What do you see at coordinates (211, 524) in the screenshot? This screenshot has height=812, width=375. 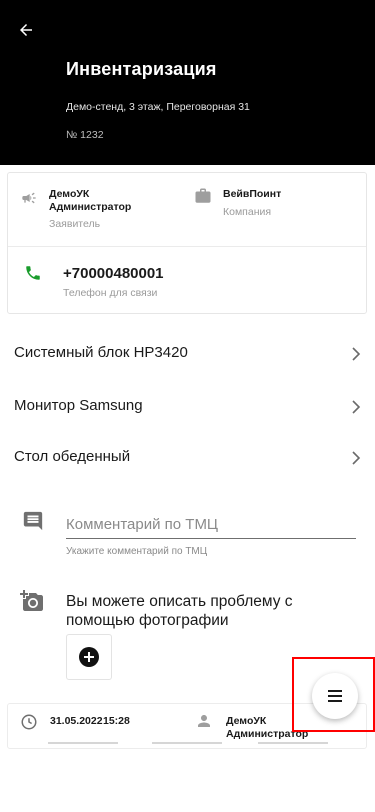 I see `comment-input` at bounding box center [211, 524].